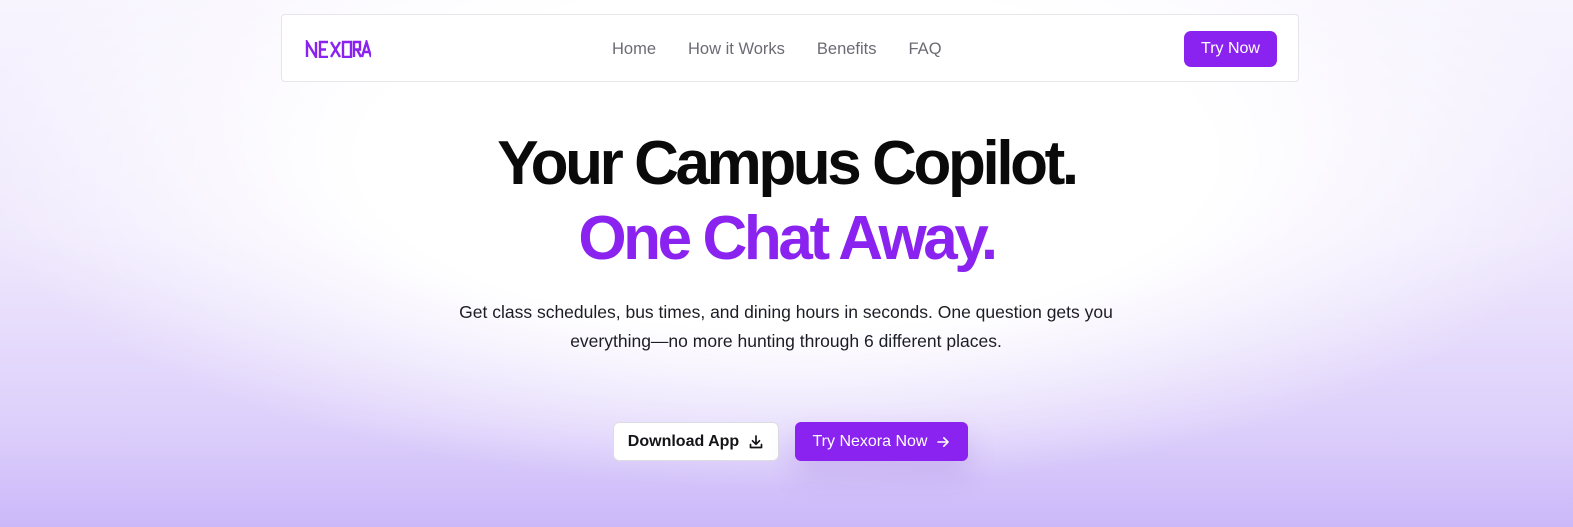  What do you see at coordinates (925, 49) in the screenshot?
I see `nav-link-faq: FAQ` at bounding box center [925, 49].